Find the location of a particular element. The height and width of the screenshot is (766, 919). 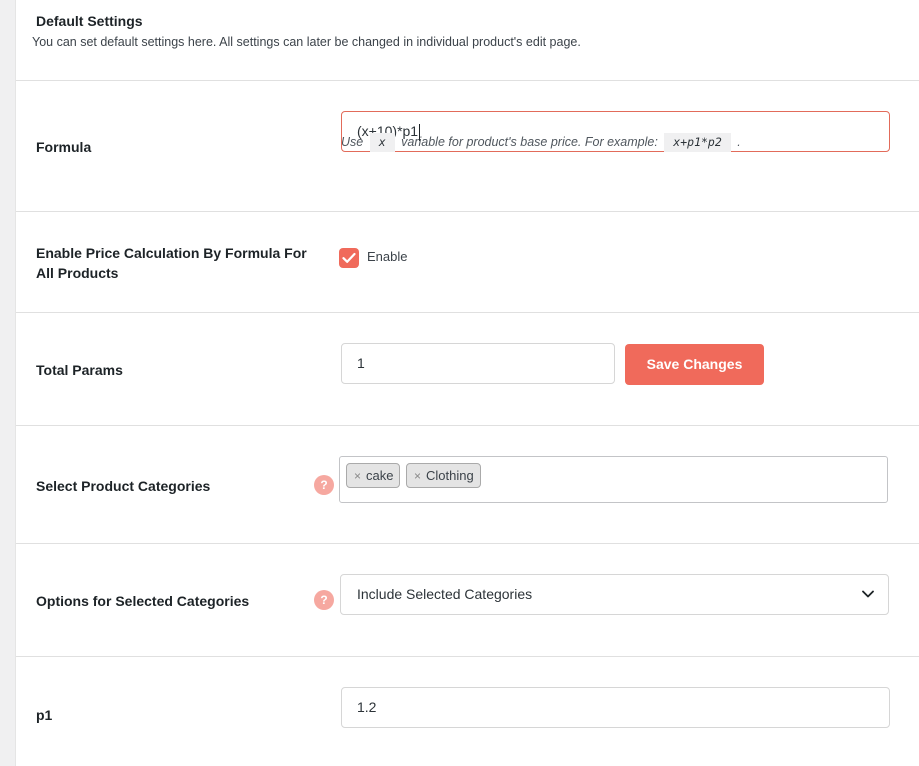

code-example: x+p1*p2 is located at coordinates (697, 142).